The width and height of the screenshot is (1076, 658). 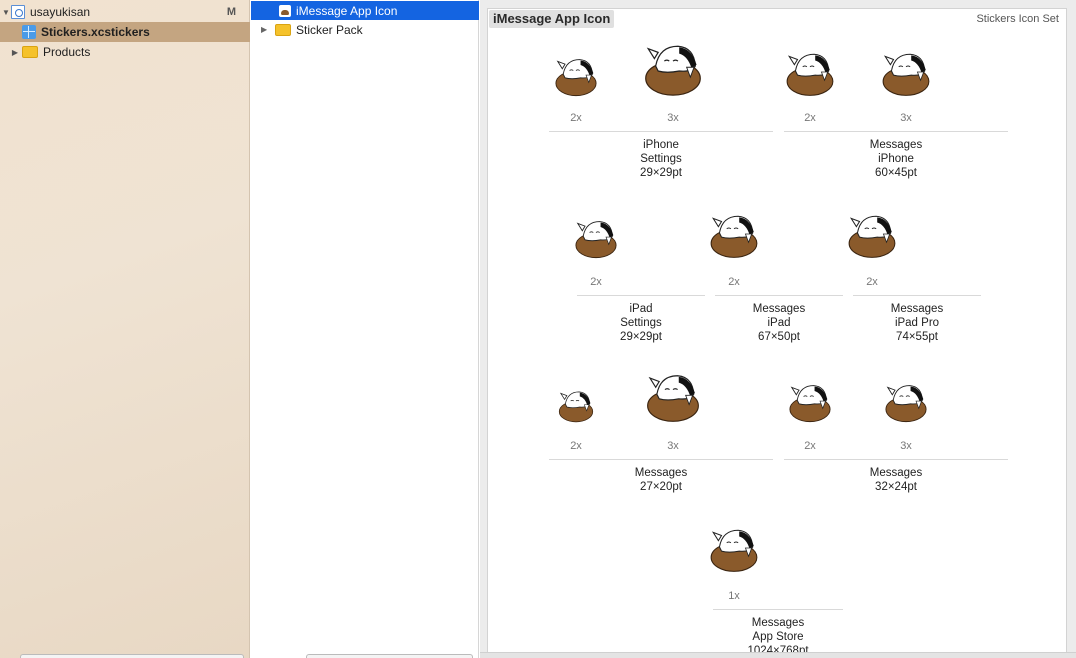 I want to click on navigator-item-stickers: Stickers.xcstickers, so click(x=125, y=32).